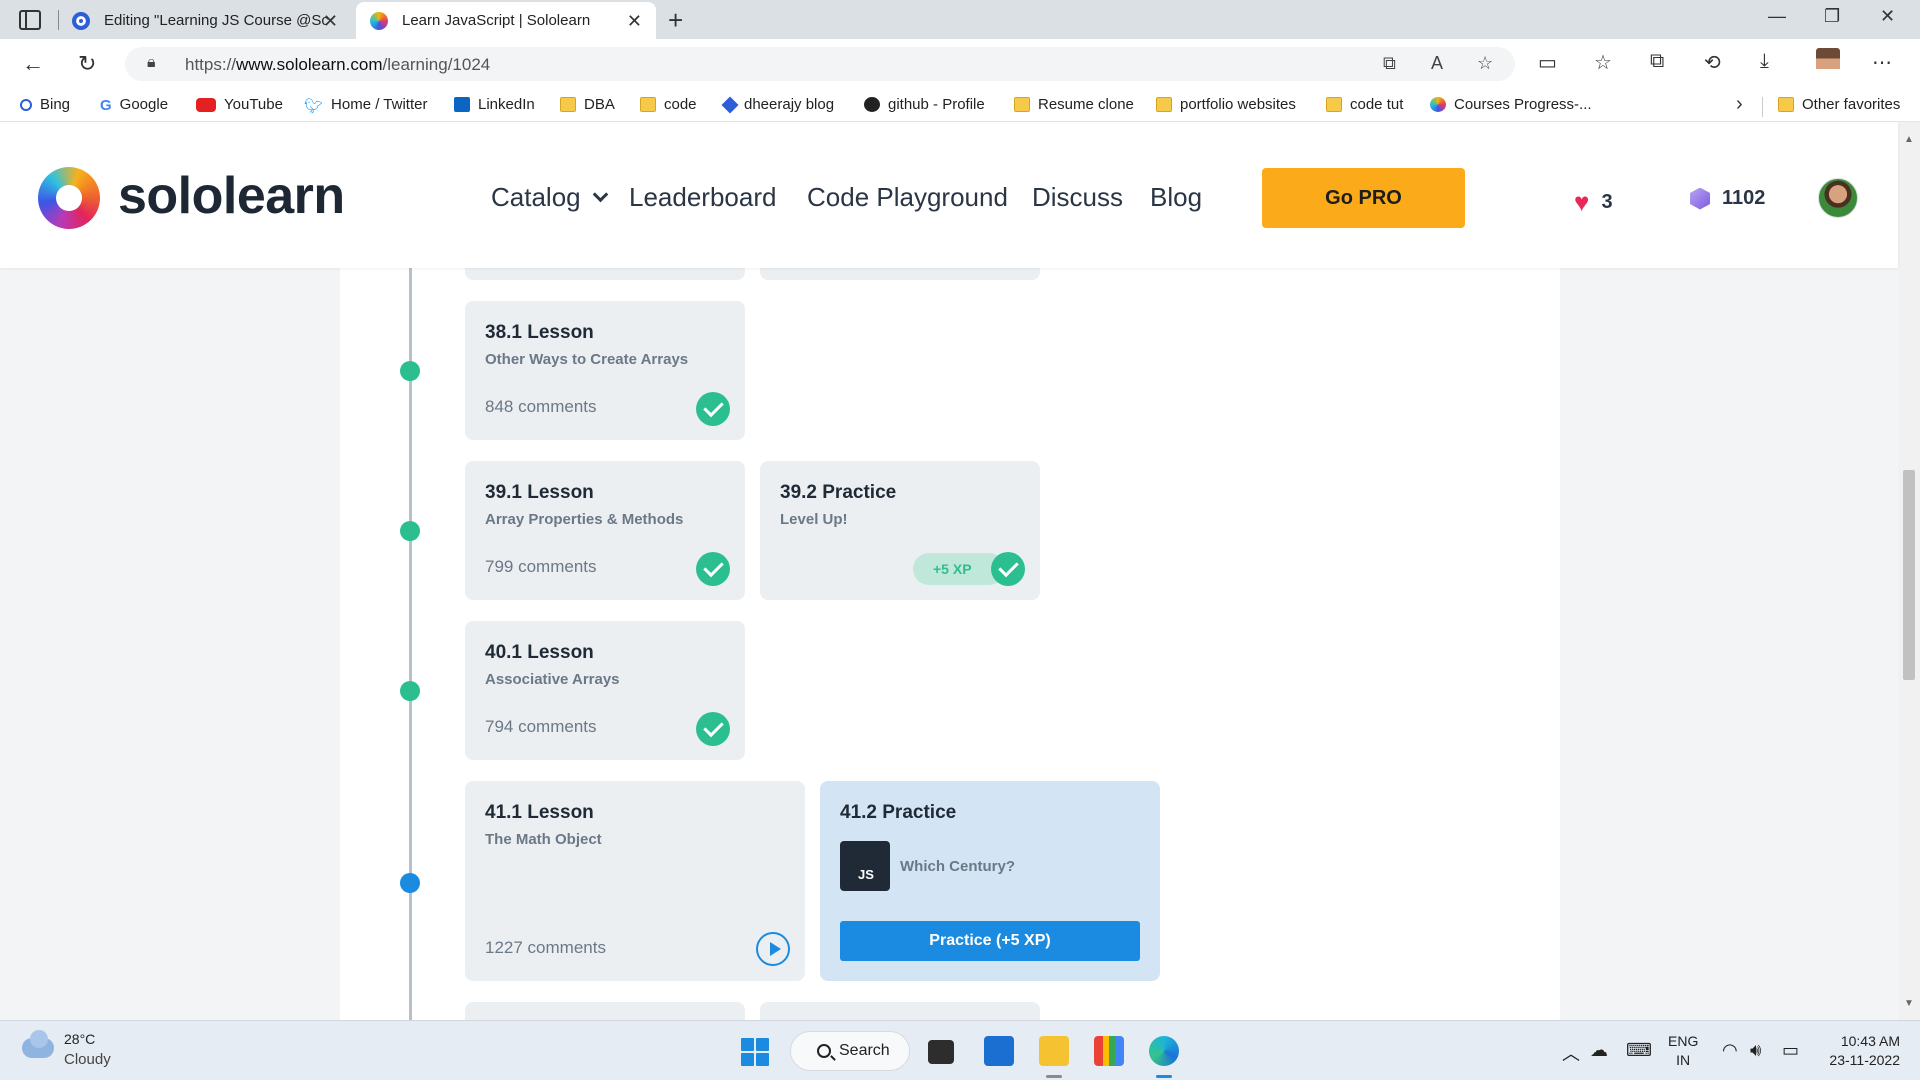 This screenshot has height=1080, width=1920. I want to click on practice-button: Practice (+5 XP), so click(990, 941).